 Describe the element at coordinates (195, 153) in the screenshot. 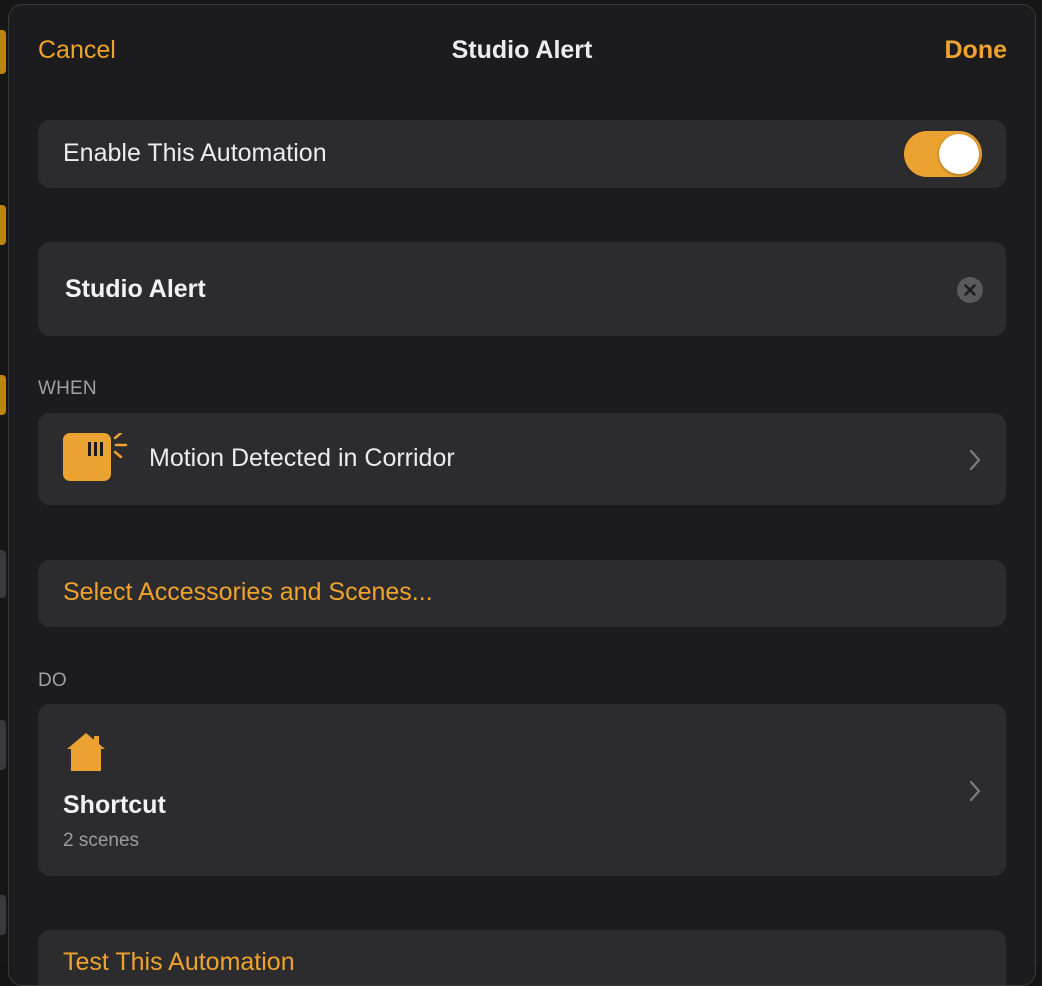

I see `enable-automation-label: Enable This Automation` at that location.